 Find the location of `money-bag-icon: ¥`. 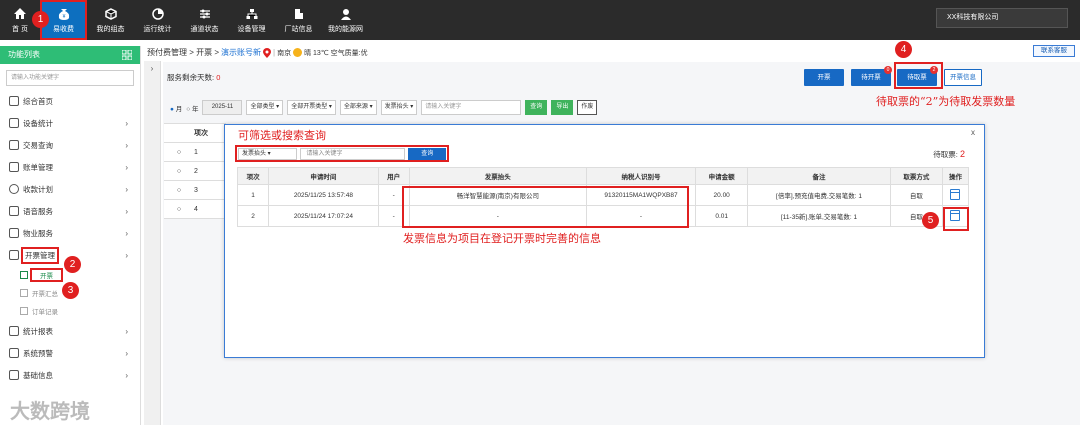

money-bag-icon: ¥ is located at coordinates (64, 14).